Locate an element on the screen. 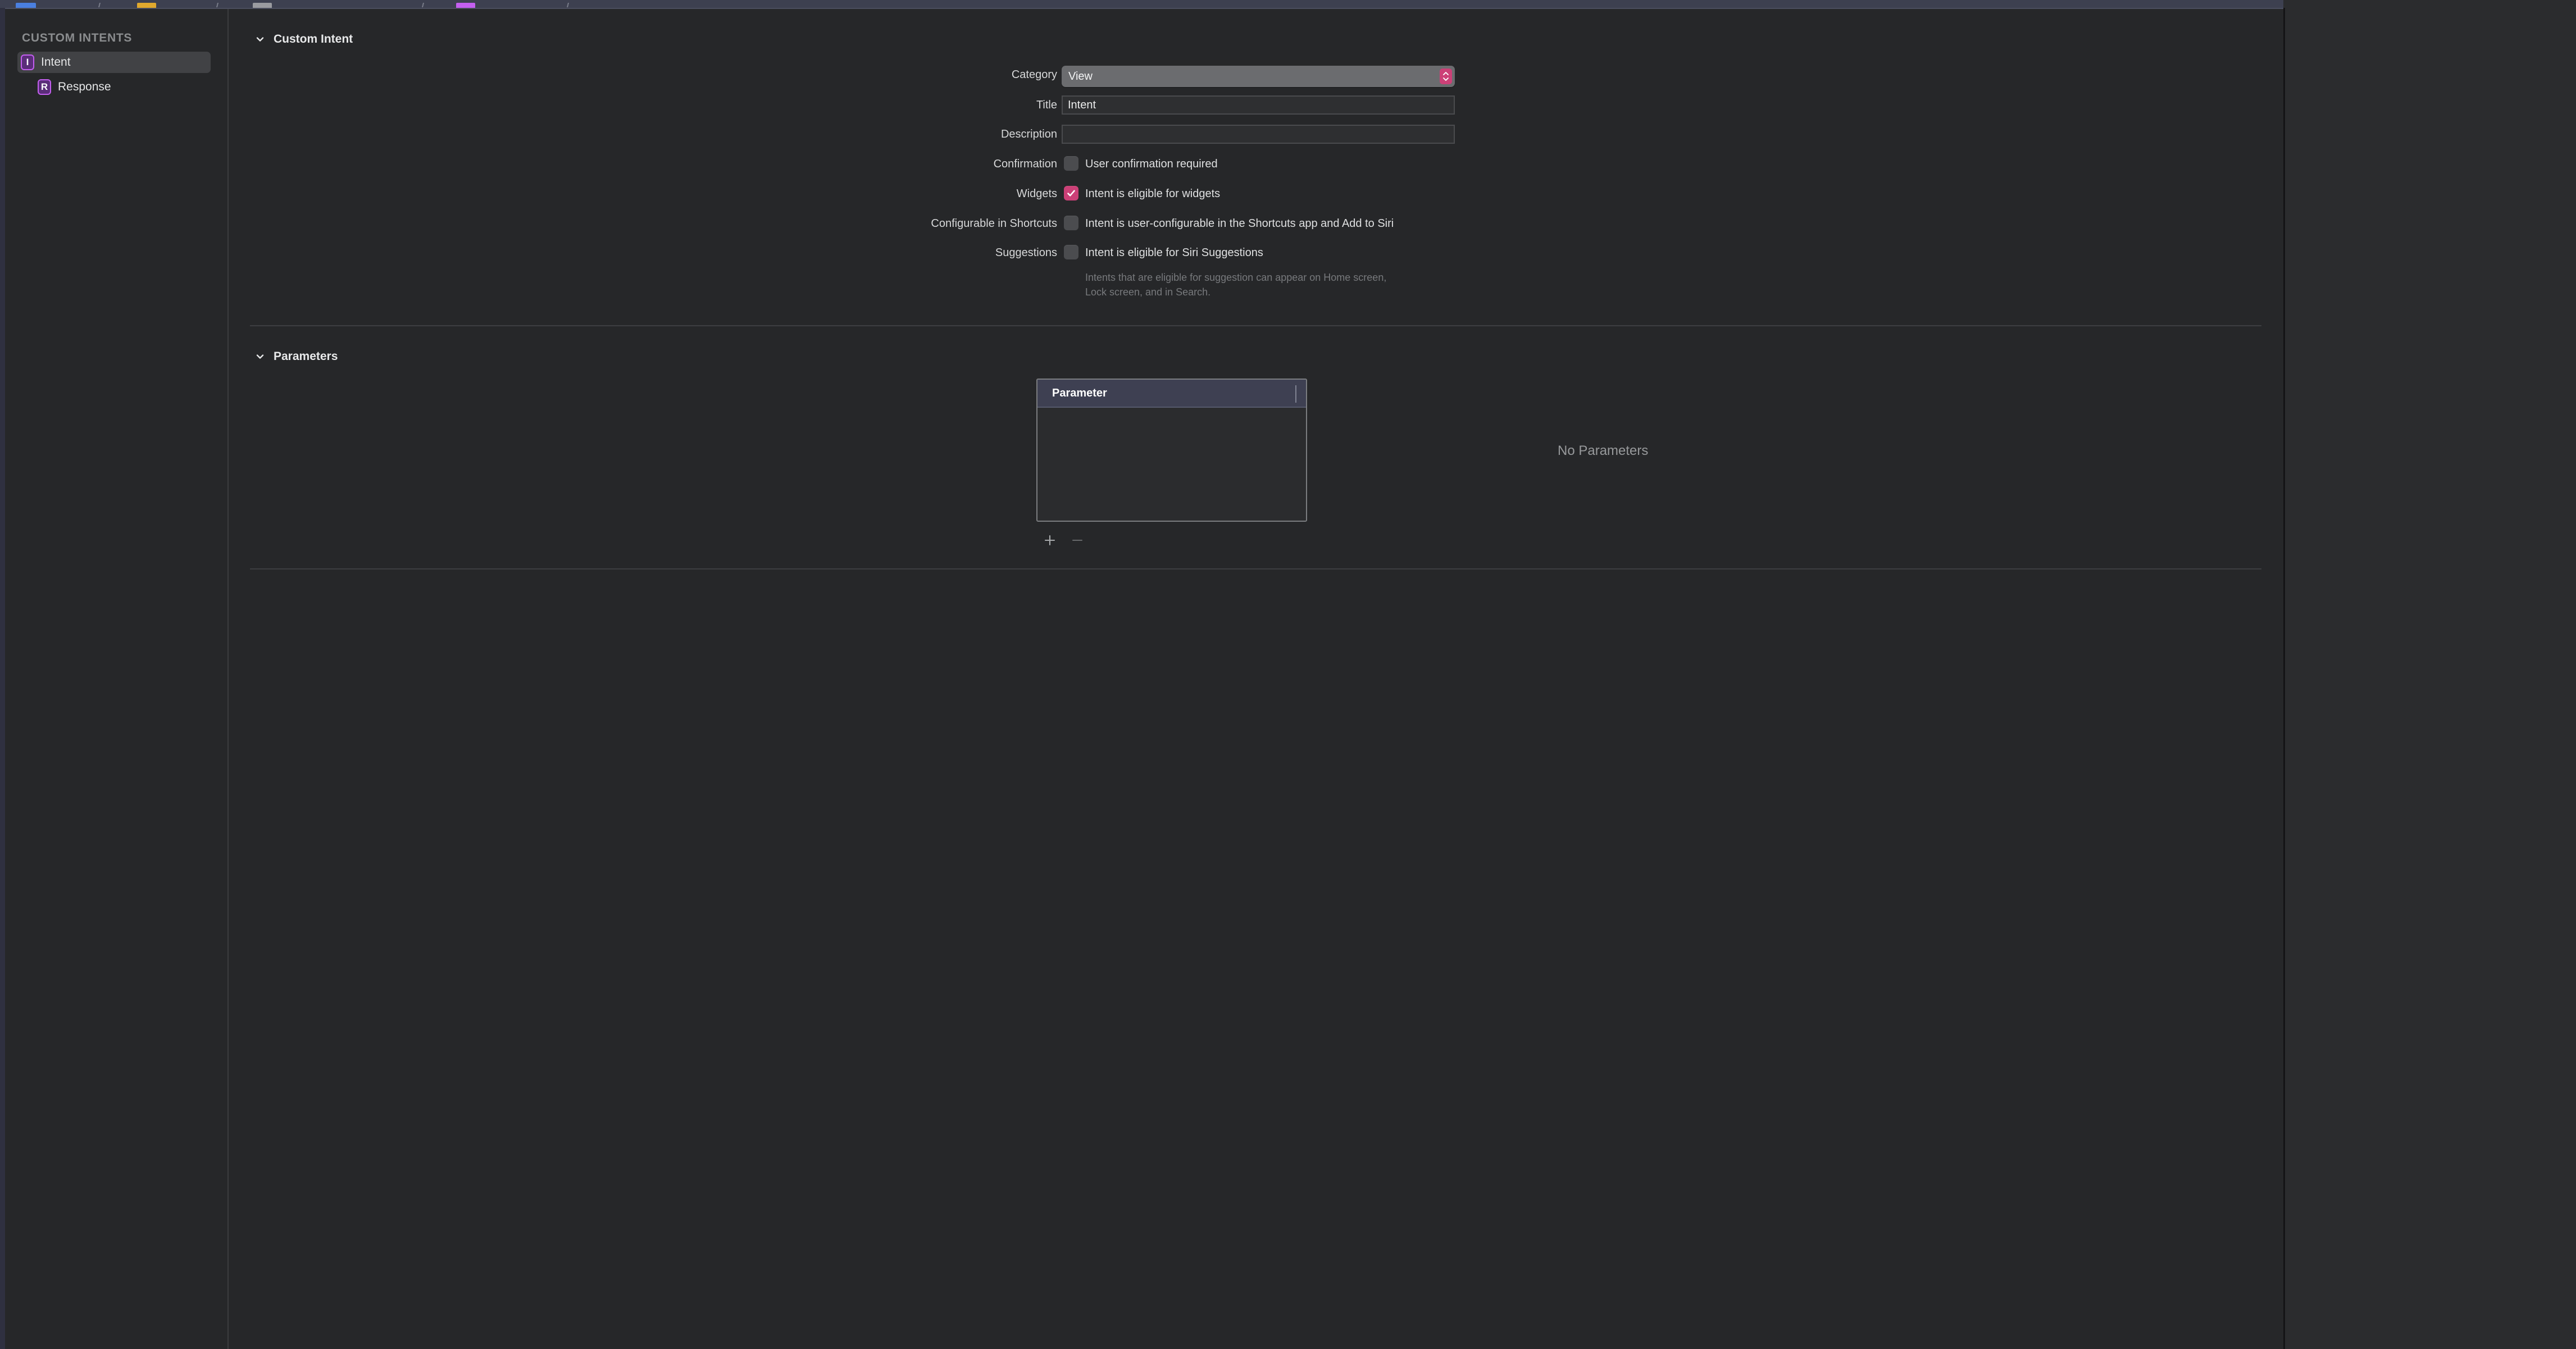 This screenshot has height=1349, width=2576. breadcrumb-intent-file-icon is located at coordinates (465, 5).